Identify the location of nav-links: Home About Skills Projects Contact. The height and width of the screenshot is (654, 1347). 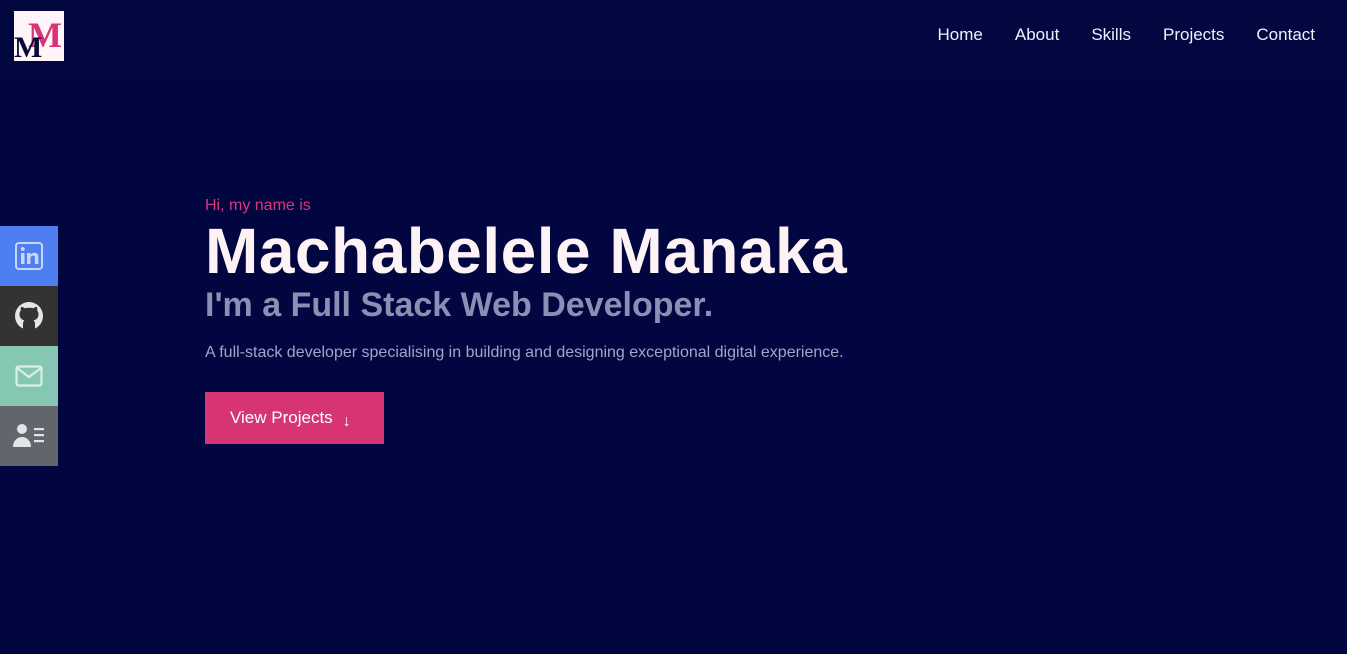
(1126, 35).